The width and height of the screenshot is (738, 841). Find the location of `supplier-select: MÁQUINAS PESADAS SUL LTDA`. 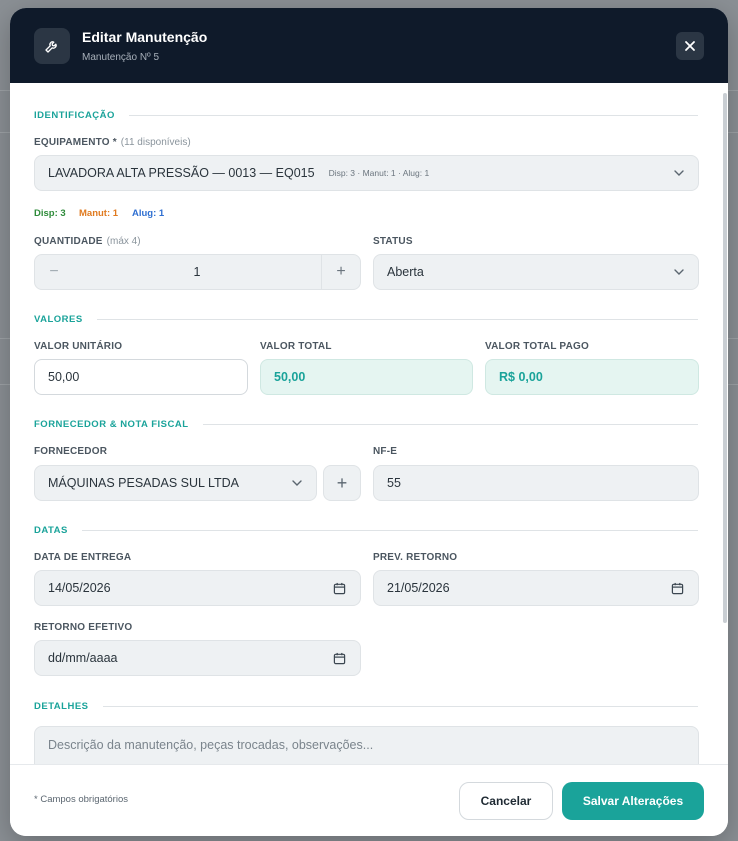

supplier-select: MÁQUINAS PESADAS SUL LTDA is located at coordinates (175, 483).